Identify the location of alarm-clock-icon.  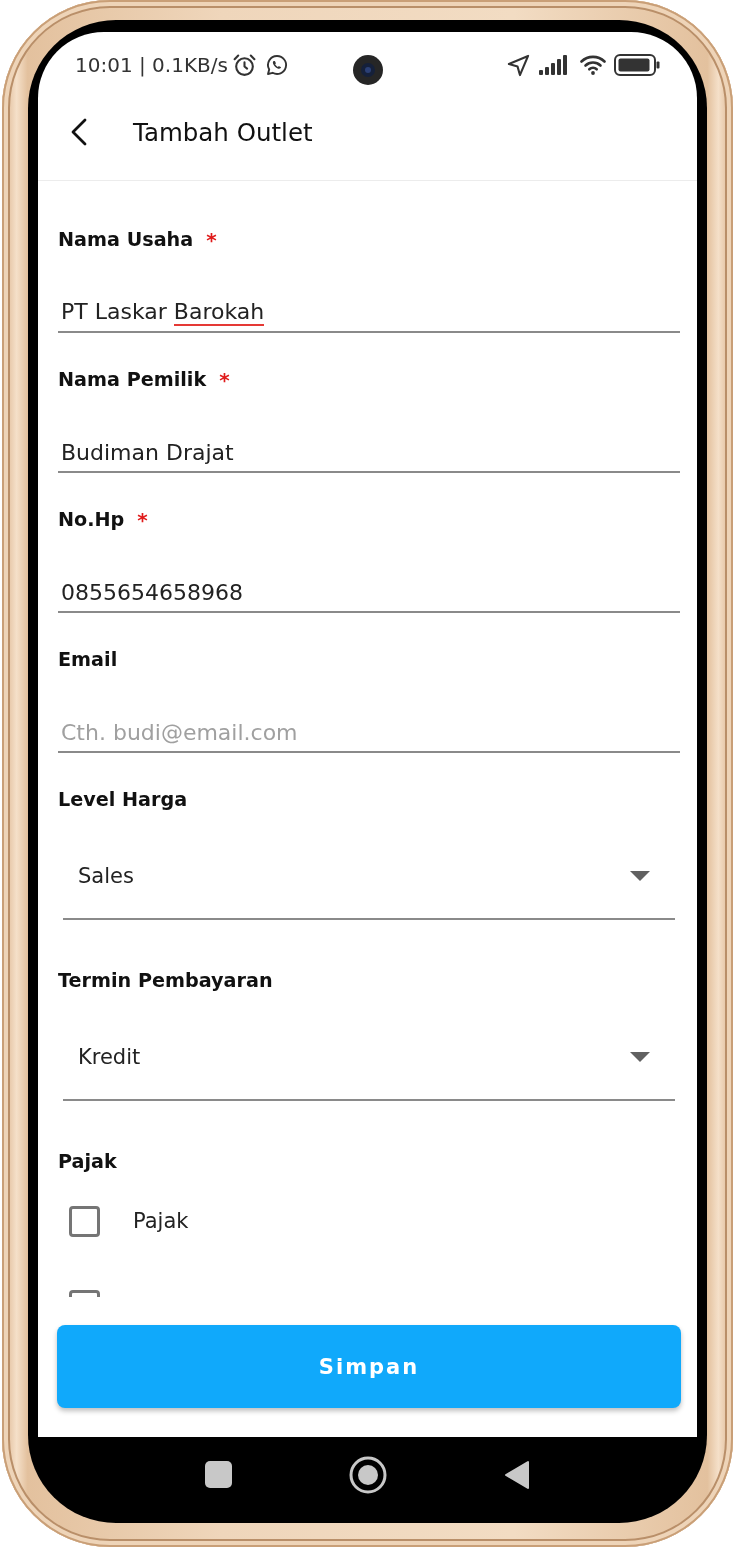
(244, 65).